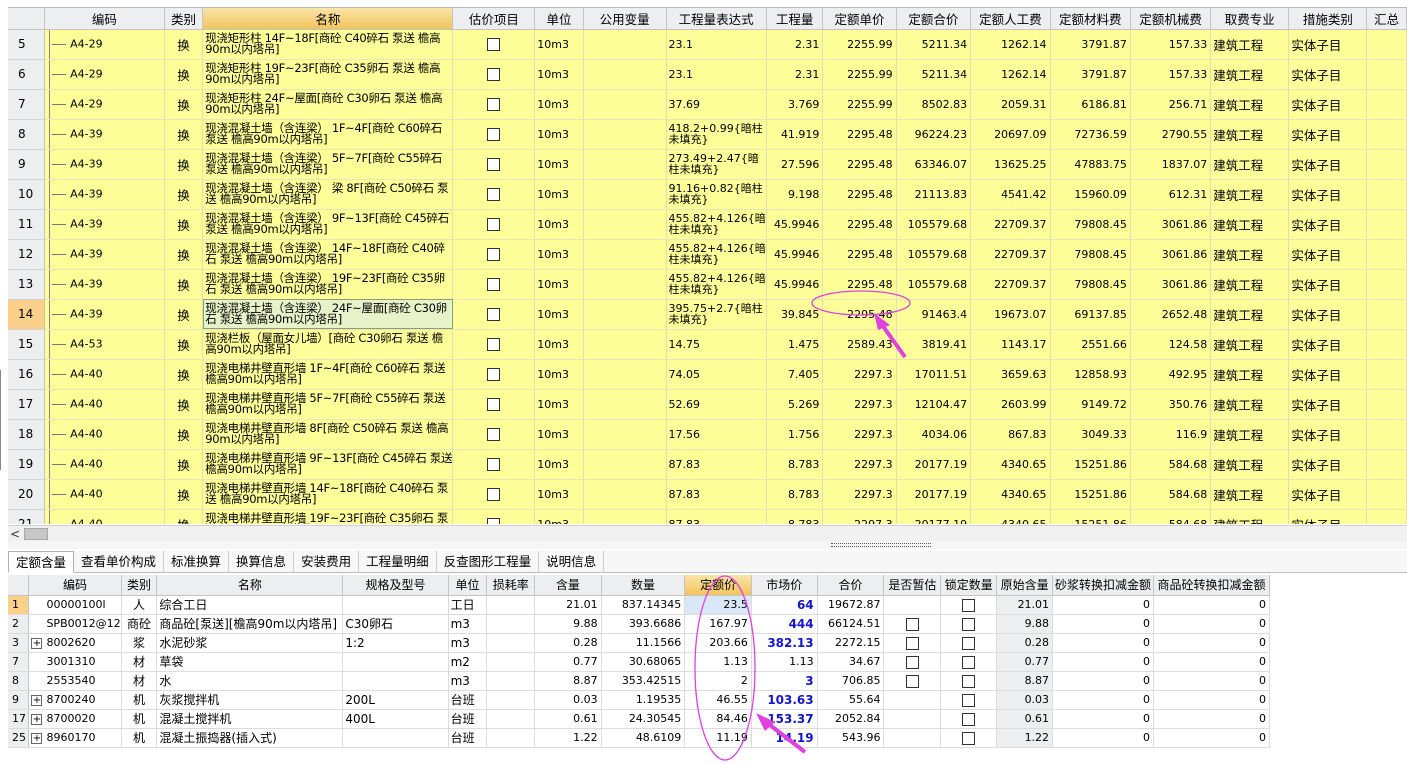  I want to click on row-number: 5, so click(27, 44).